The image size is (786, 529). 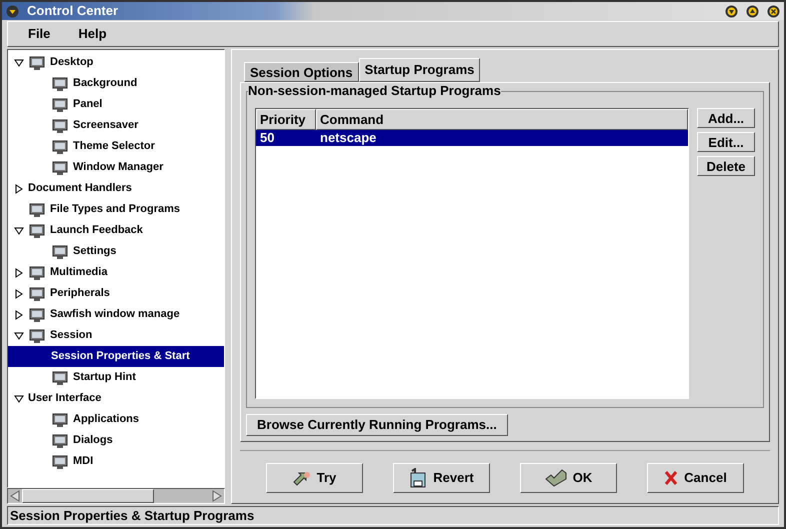 What do you see at coordinates (116, 83) in the screenshot?
I see `tree-item: Background` at bounding box center [116, 83].